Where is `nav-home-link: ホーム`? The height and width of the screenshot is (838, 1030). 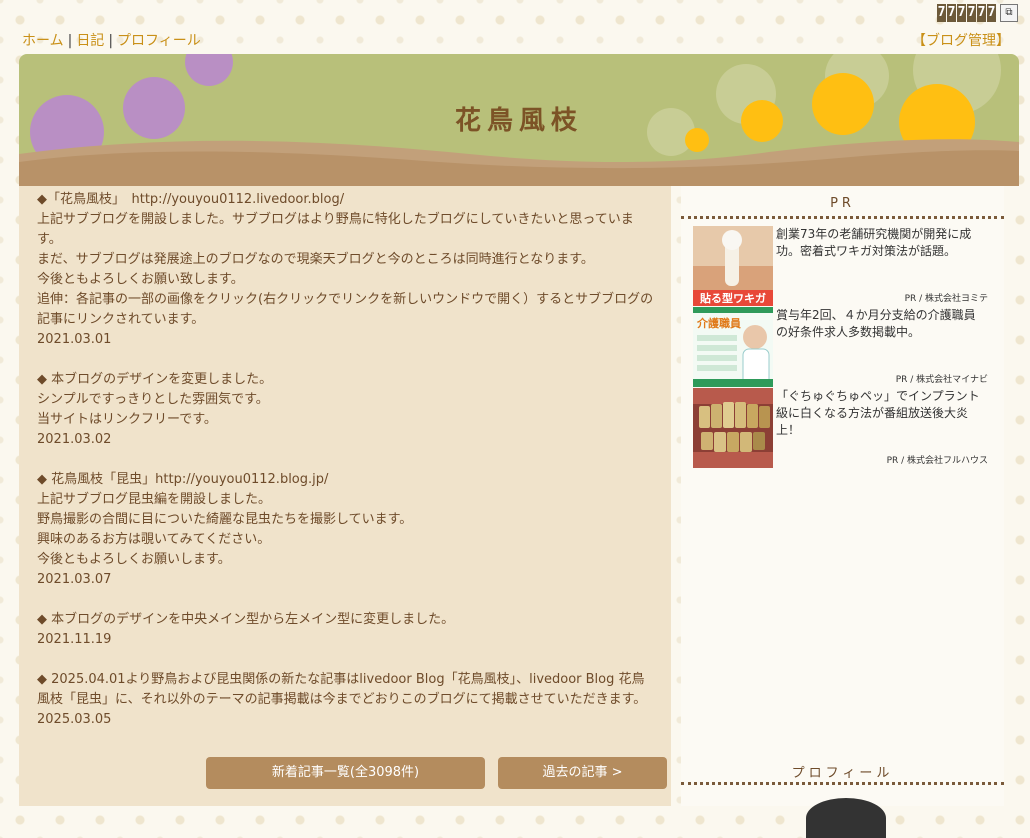
nav-home-link: ホーム is located at coordinates (43, 41).